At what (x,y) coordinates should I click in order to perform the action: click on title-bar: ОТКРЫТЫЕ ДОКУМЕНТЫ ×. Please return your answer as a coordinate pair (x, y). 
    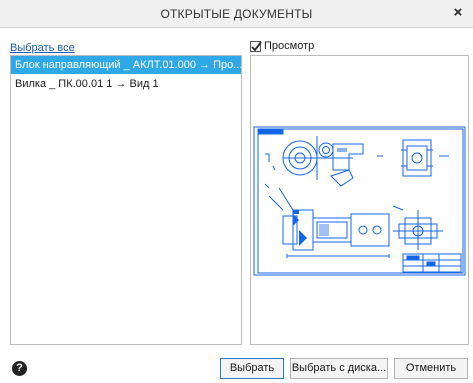
    Looking at the image, I should click on (236, 14).